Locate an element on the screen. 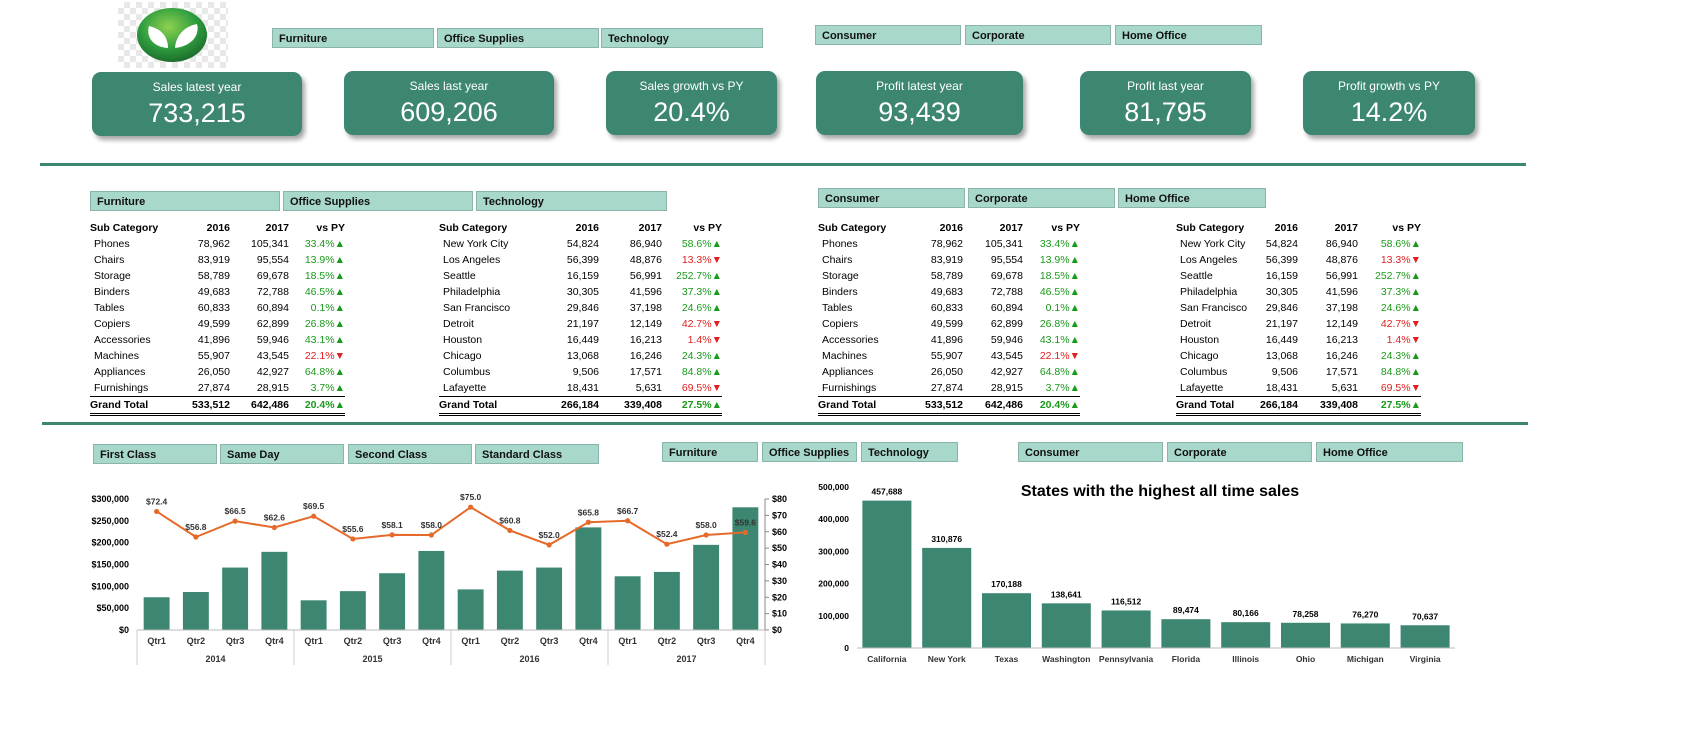 This screenshot has height=741, width=1703. divider is located at coordinates (785, 423).